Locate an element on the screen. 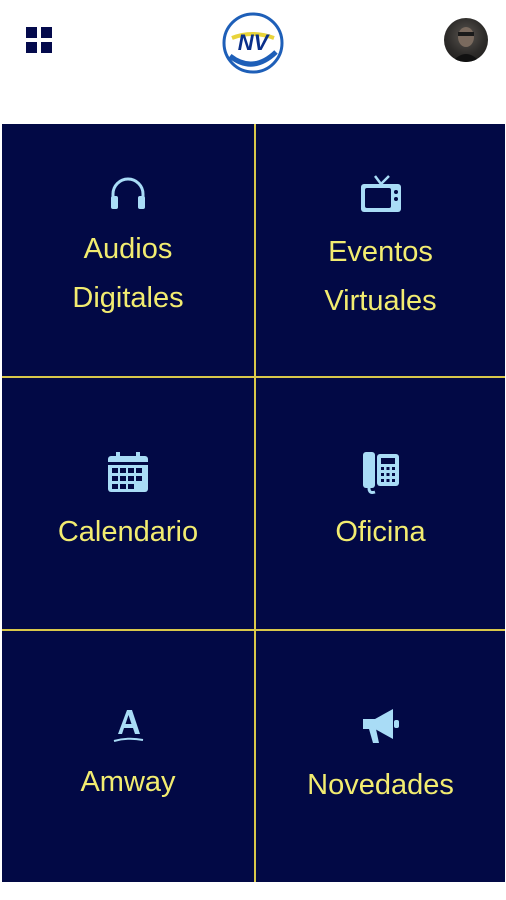 The height and width of the screenshot is (900, 506). tile-audios-digitales: Audios Digitales is located at coordinates (128, 250).